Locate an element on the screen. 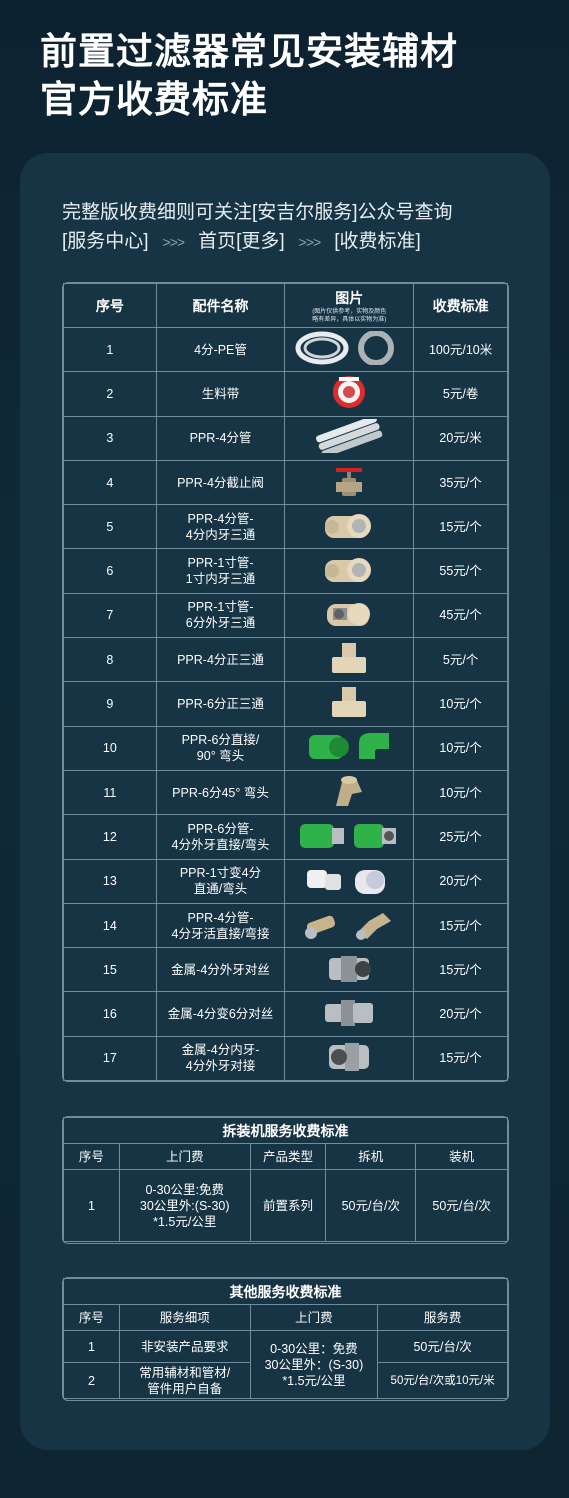 Image resolution: width=569 pixels, height=1498 pixels. table-row: 12 PPR-6分管- 4分外牙直接/弯头 25元/个 is located at coordinates (285, 837).